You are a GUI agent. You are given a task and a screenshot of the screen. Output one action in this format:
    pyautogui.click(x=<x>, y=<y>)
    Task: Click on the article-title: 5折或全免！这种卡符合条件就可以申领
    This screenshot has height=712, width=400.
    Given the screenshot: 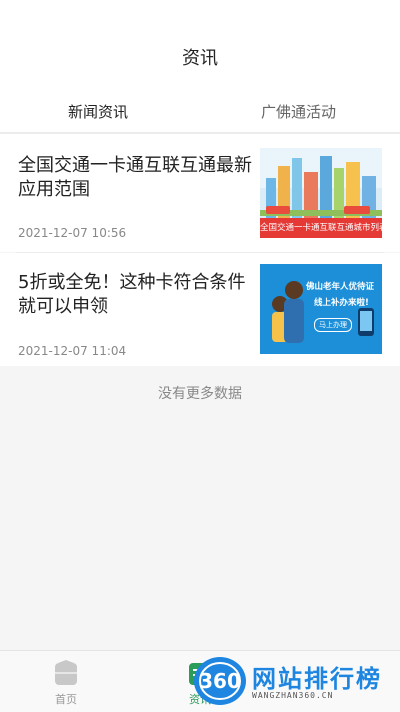 What is the action you would take?
    pyautogui.click(x=132, y=294)
    